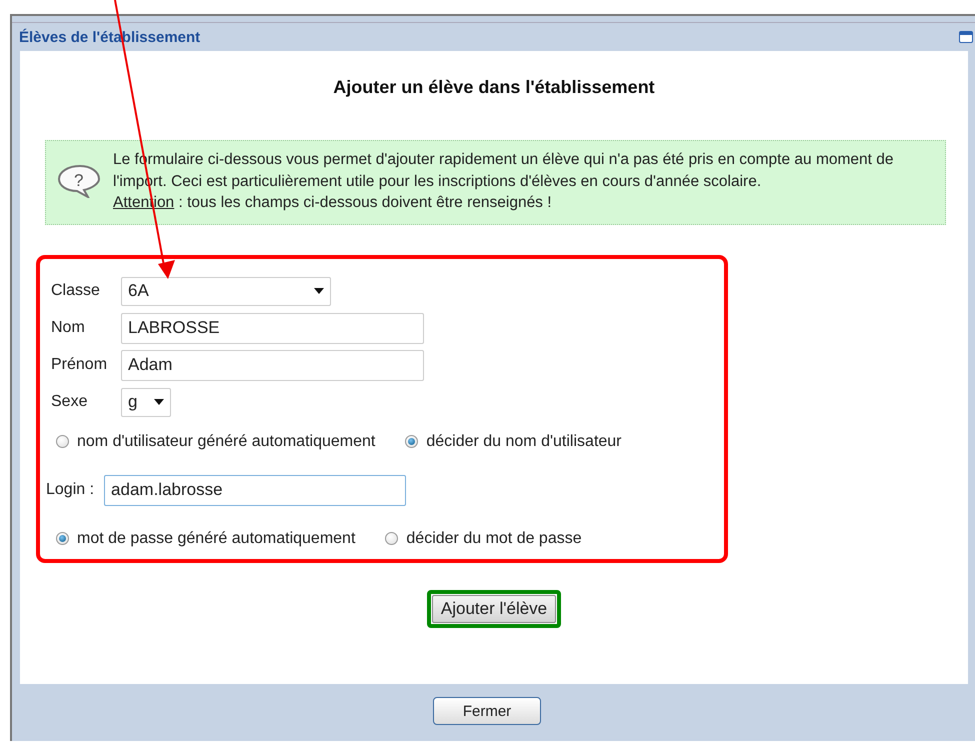 The image size is (975, 743). What do you see at coordinates (226, 291) in the screenshot?
I see `select-field: 6A` at bounding box center [226, 291].